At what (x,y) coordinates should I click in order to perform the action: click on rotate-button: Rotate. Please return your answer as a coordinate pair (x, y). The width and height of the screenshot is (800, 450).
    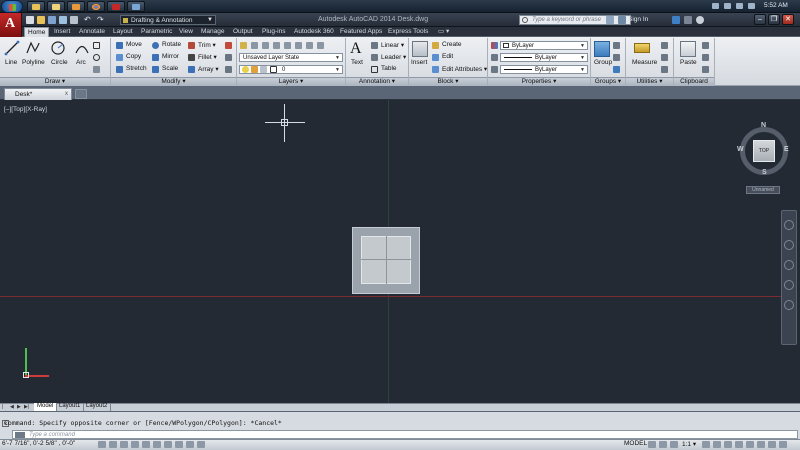
    Looking at the image, I should click on (171, 44).